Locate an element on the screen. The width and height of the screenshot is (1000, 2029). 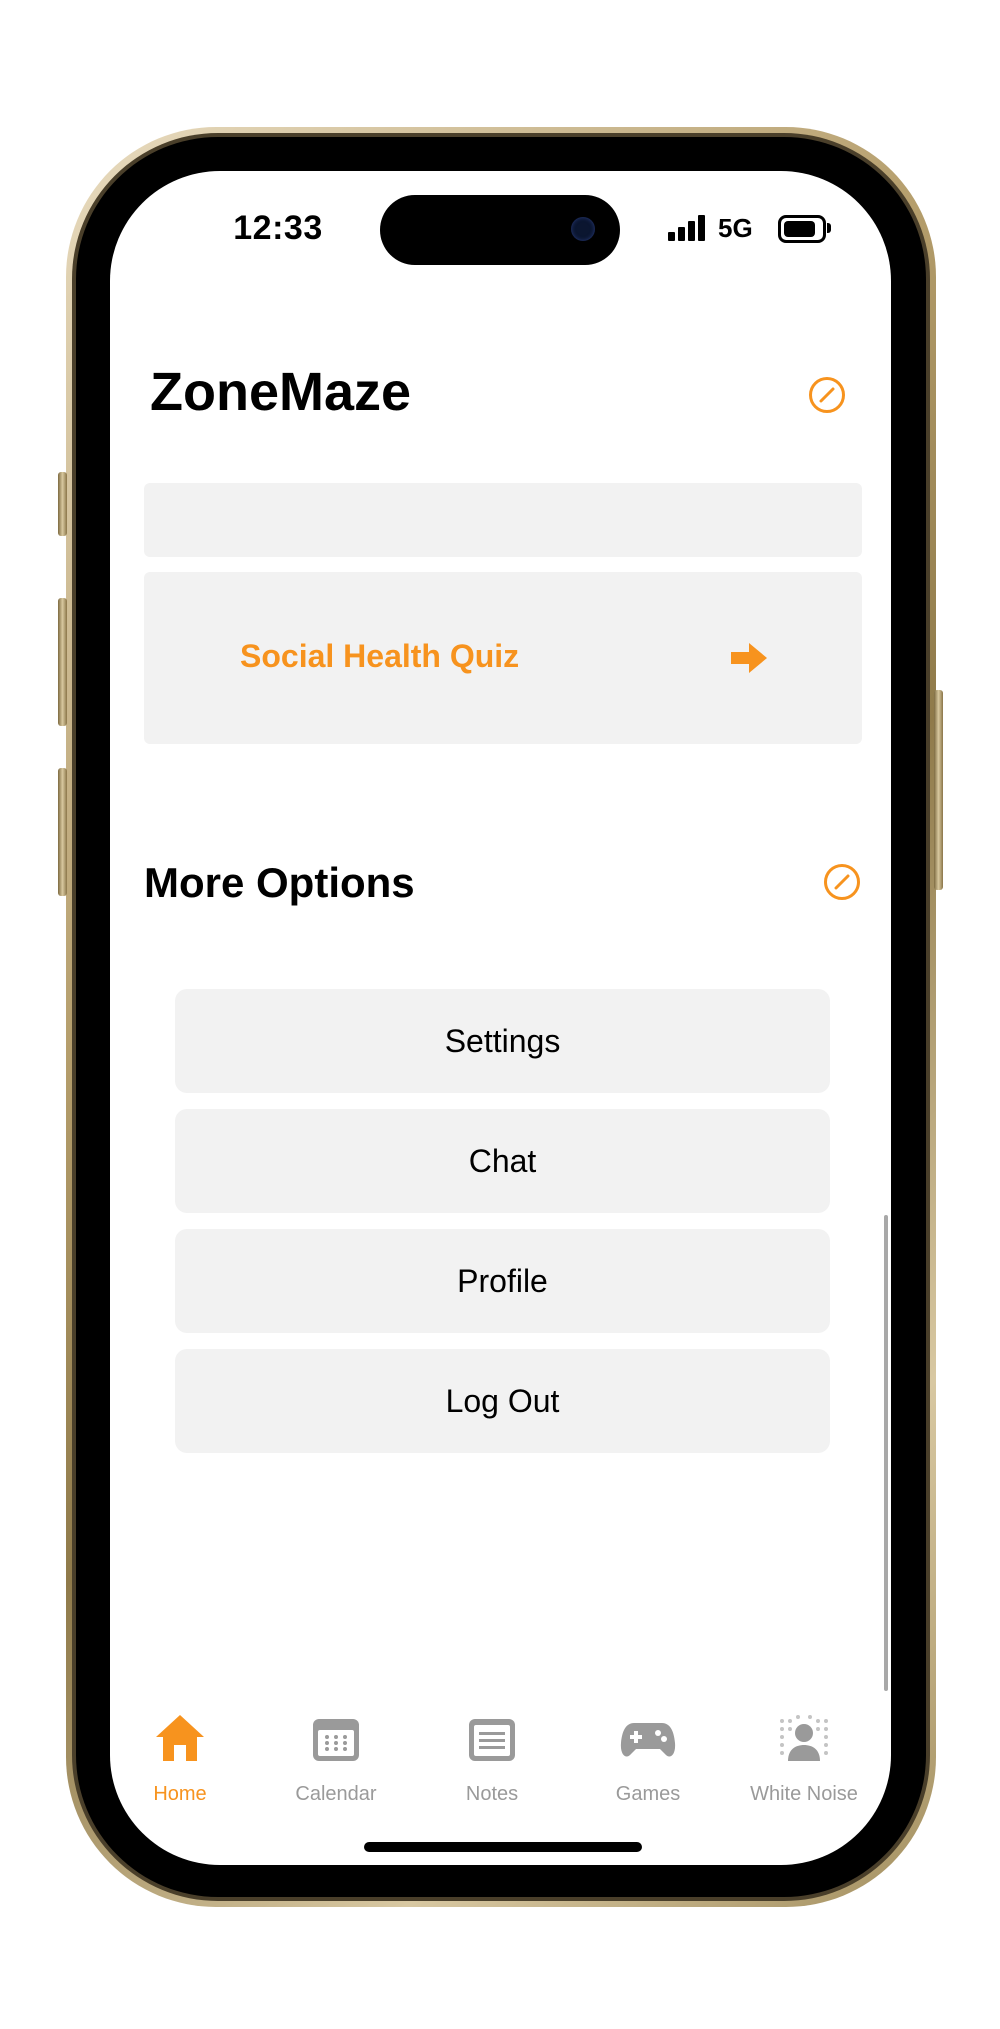
front-camera is located at coordinates (583, 229).